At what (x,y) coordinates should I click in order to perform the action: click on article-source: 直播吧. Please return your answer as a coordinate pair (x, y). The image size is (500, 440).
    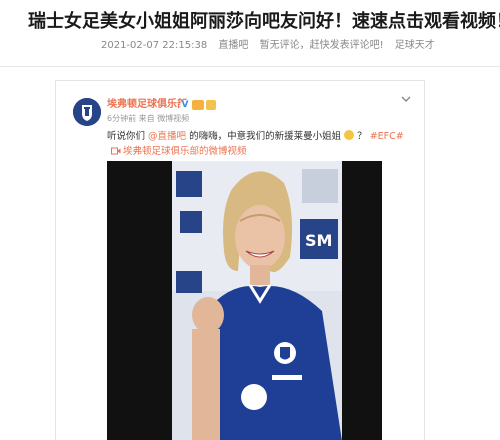
    Looking at the image, I should click on (233, 45).